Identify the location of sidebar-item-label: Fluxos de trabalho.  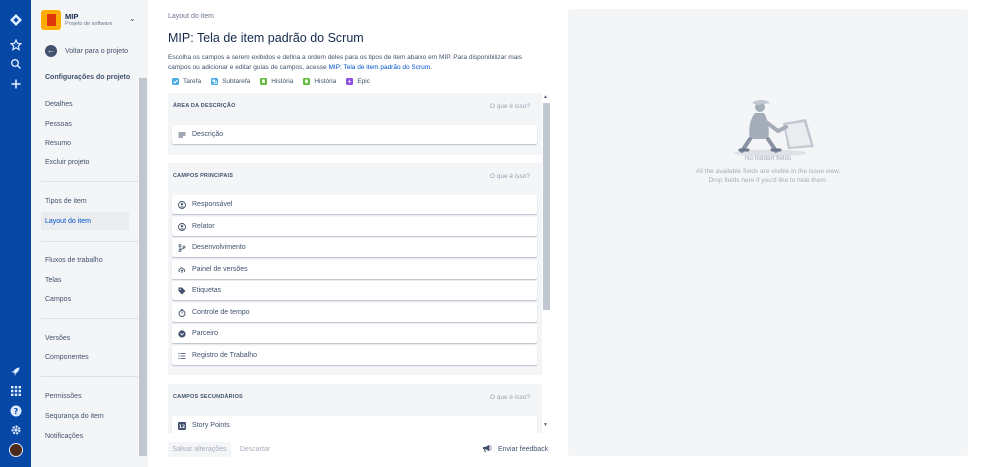
(74, 260).